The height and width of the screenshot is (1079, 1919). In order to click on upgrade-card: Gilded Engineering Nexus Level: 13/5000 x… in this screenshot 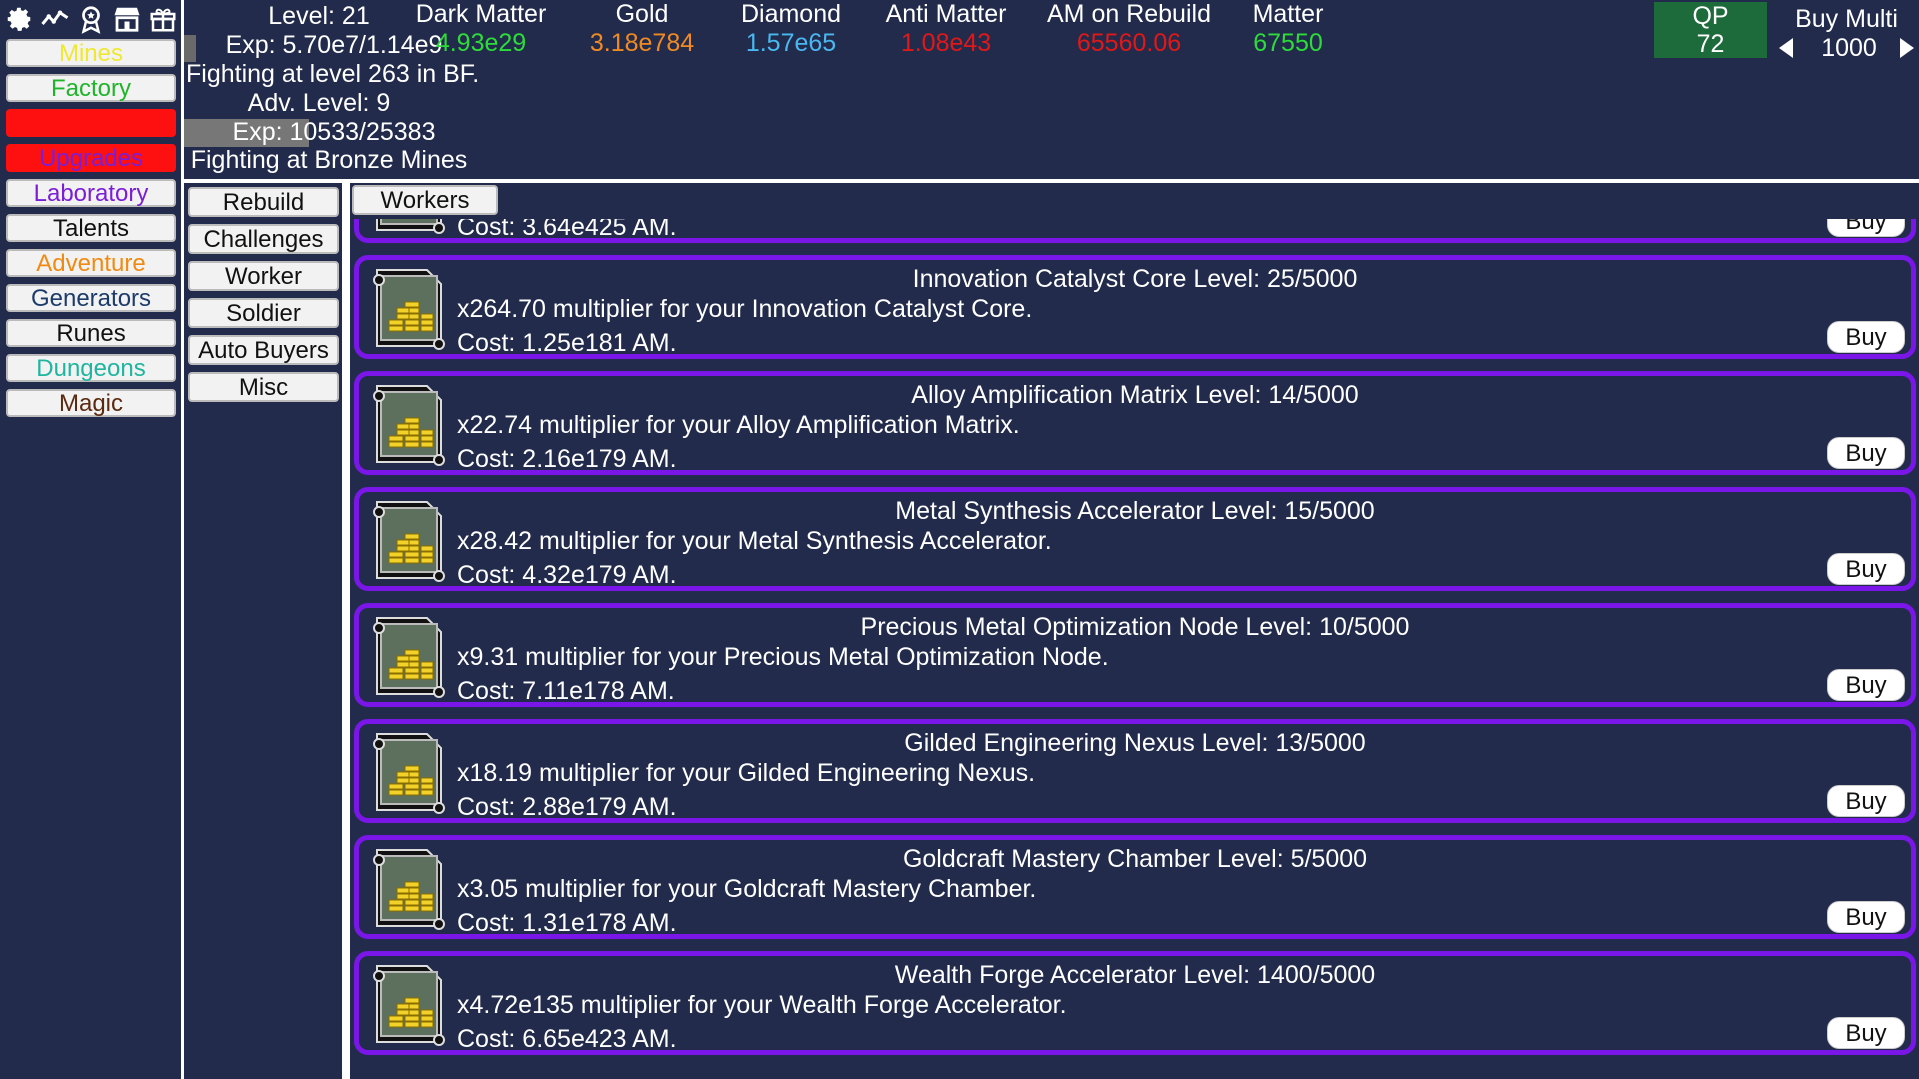, I will do `click(1135, 771)`.